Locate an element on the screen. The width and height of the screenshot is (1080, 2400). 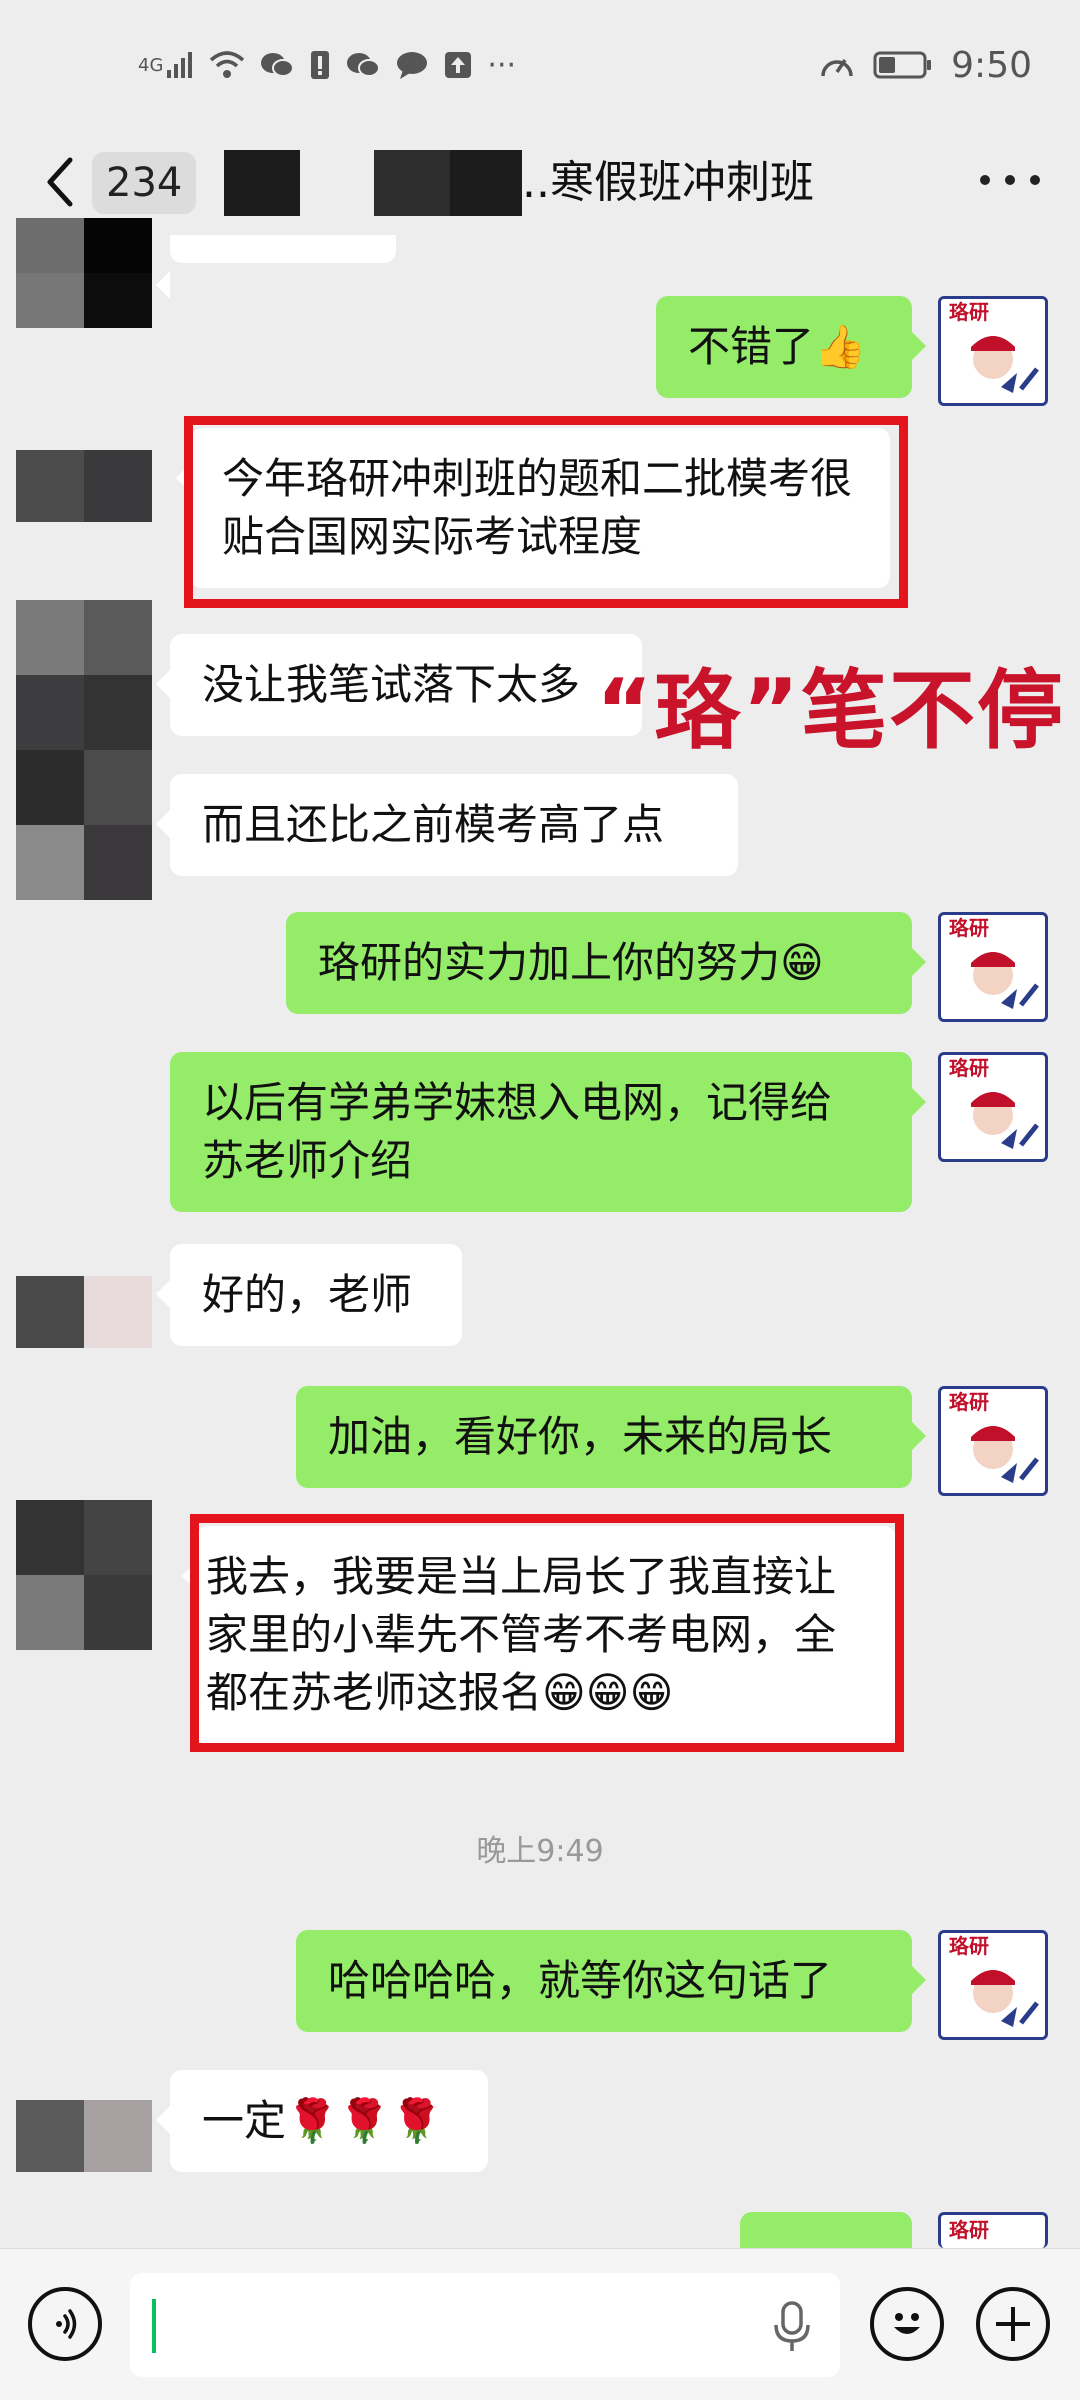
wifi-icon is located at coordinates (227, 65).